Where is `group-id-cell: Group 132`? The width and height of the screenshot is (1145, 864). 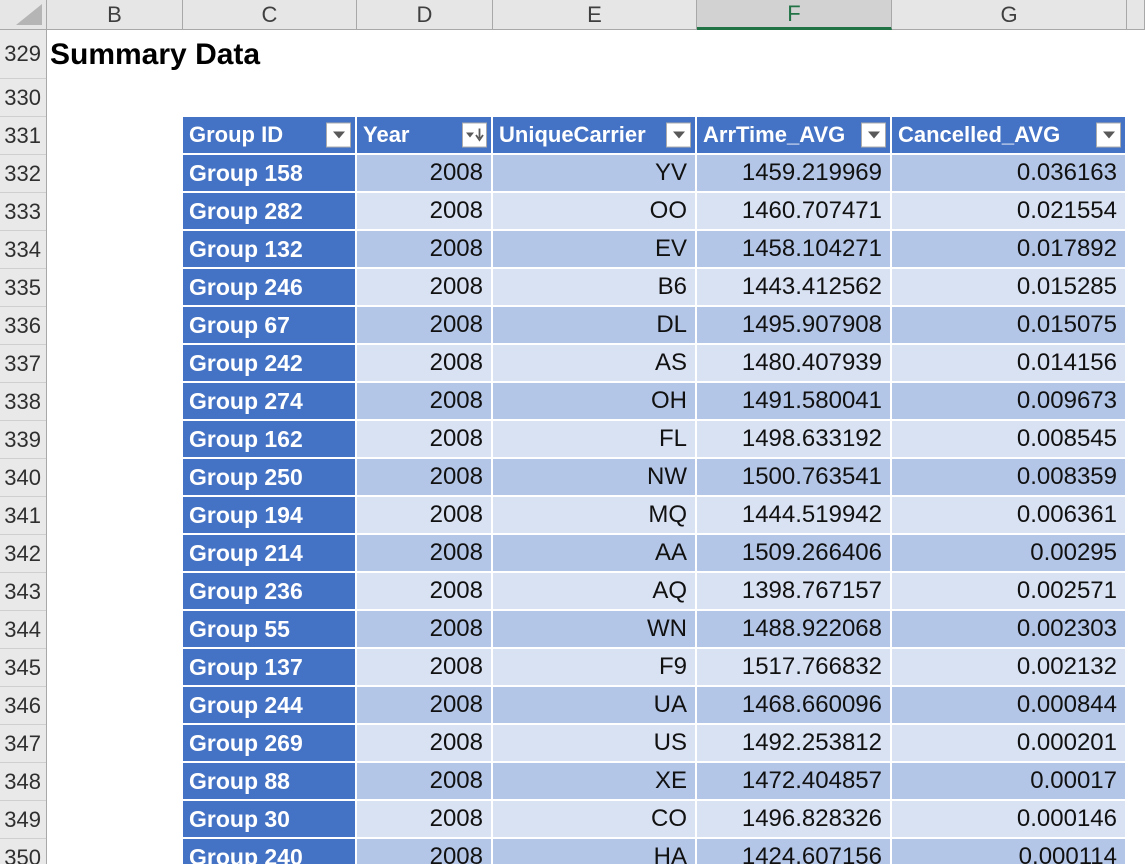
group-id-cell: Group 132 is located at coordinates (270, 250).